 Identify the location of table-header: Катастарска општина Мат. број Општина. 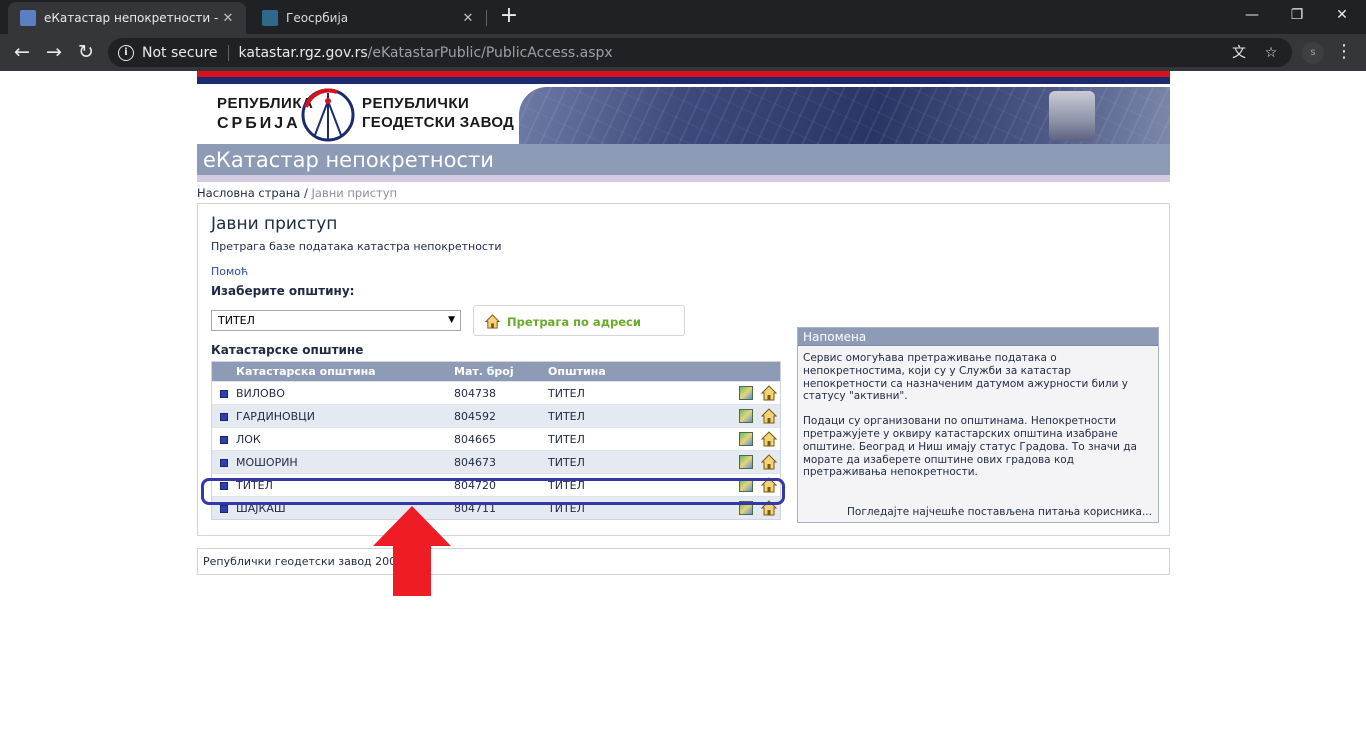
(496, 371).